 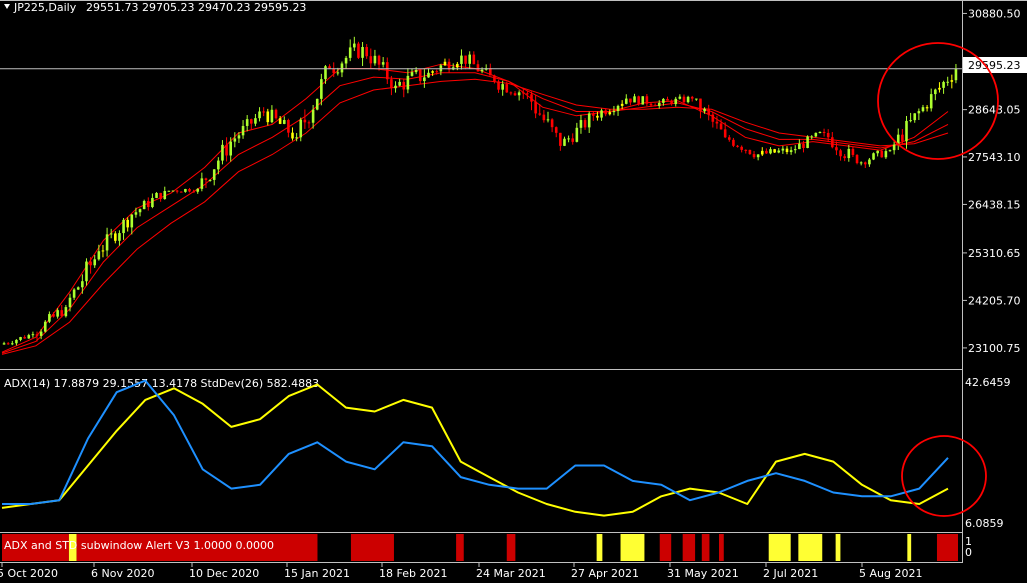 What do you see at coordinates (994, 300) in the screenshot?
I see `price-tick-label: 24205.70` at bounding box center [994, 300].